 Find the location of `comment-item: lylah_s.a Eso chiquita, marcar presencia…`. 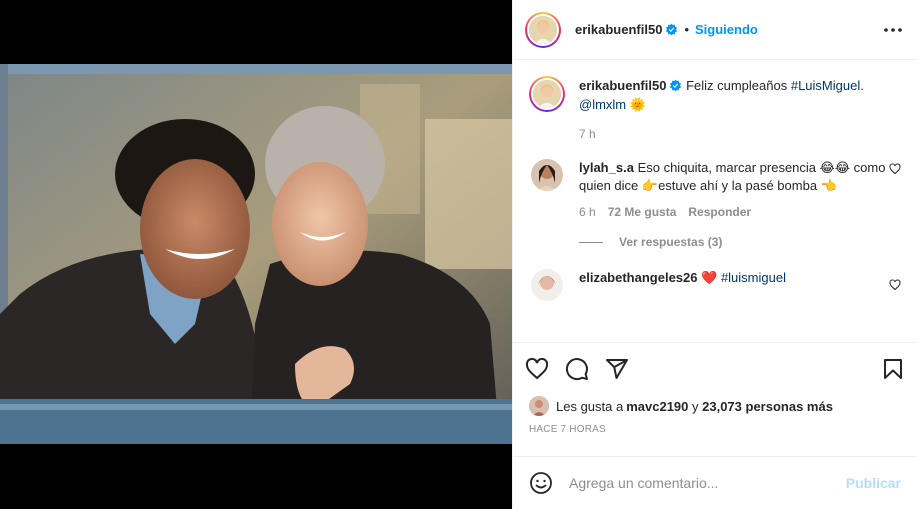

comment-item: lylah_s.a Eso chiquita, marcar presencia… is located at coordinates (715, 177).